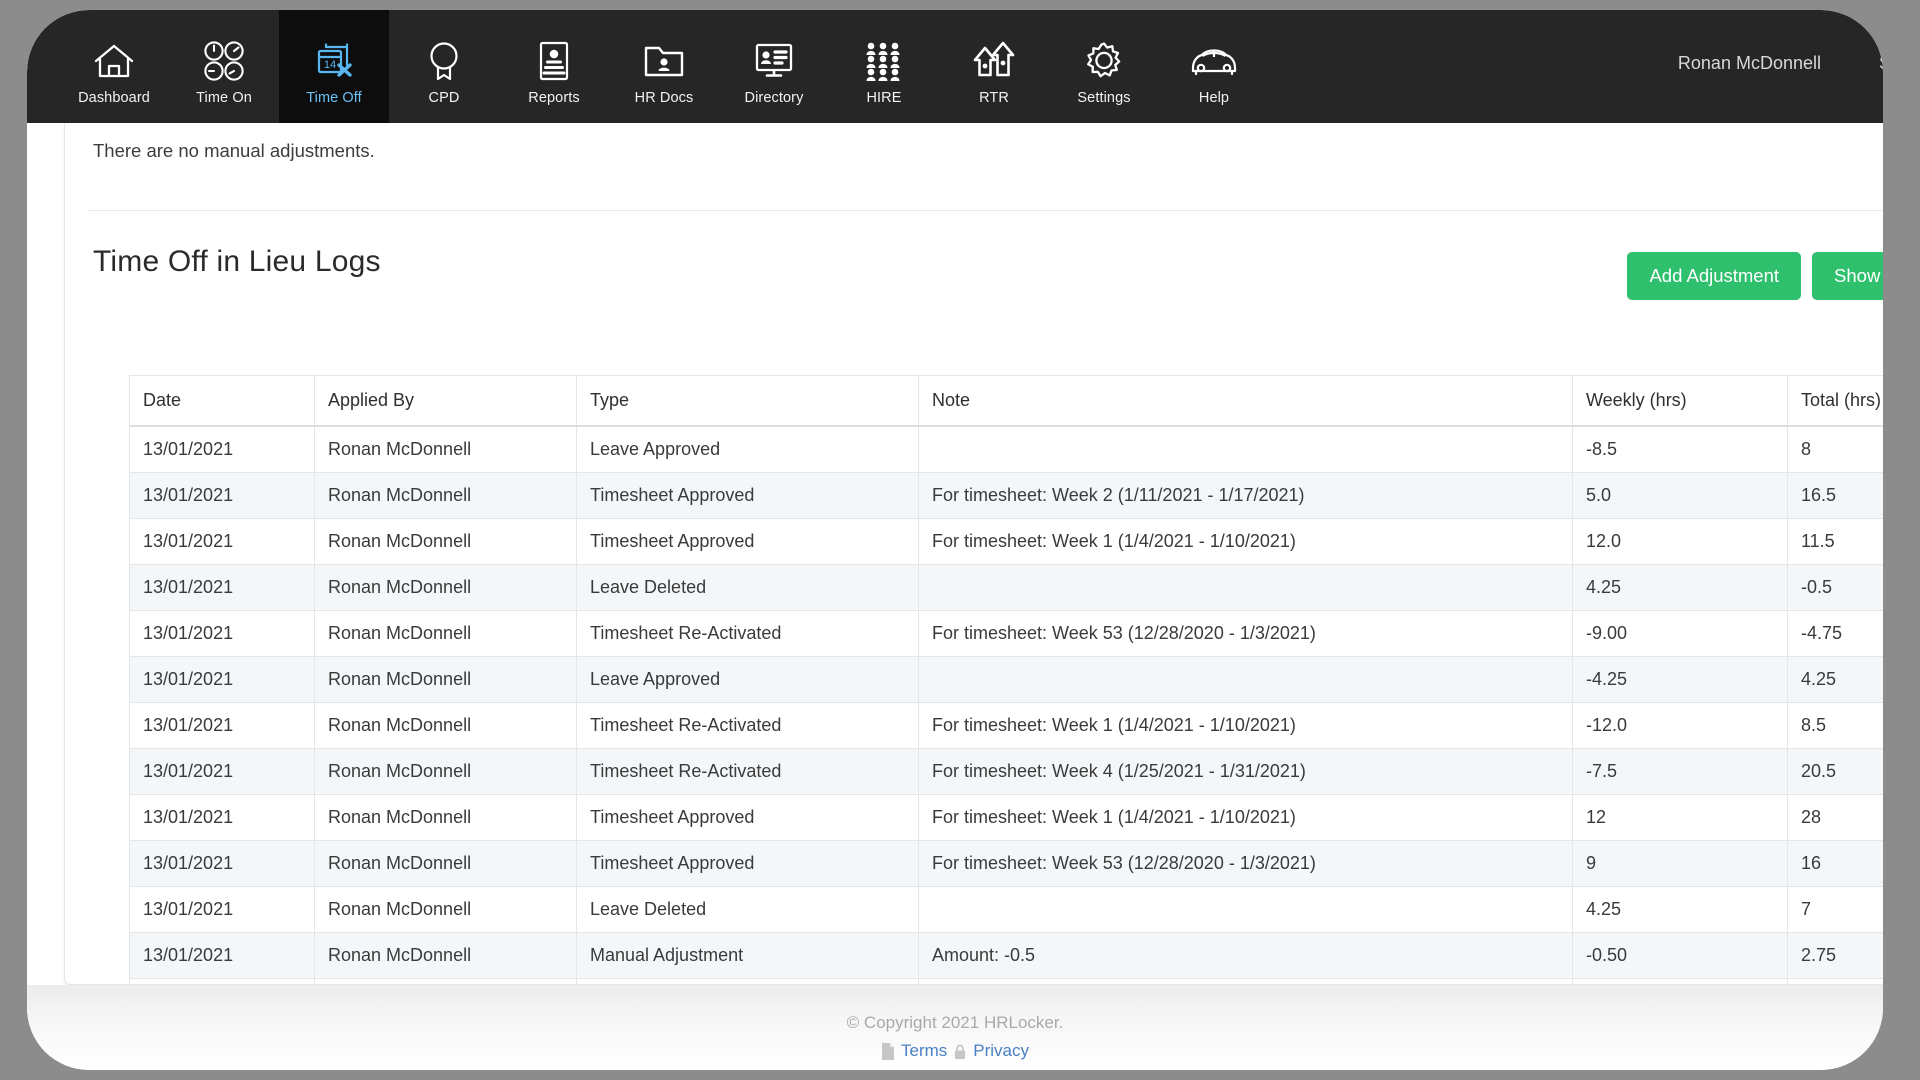 The width and height of the screenshot is (1920, 1080). What do you see at coordinates (444, 61) in the screenshot?
I see `award-ribbon-icon` at bounding box center [444, 61].